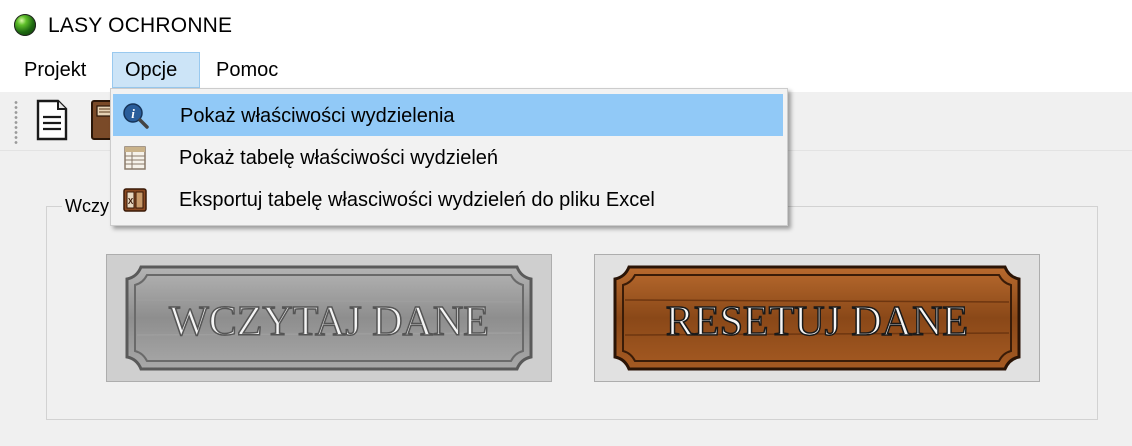 The image size is (1132, 446). Describe the element at coordinates (339, 158) in the screenshot. I see `menu-item-label: Pokaż tabelę właściwości wydzieleń` at that location.